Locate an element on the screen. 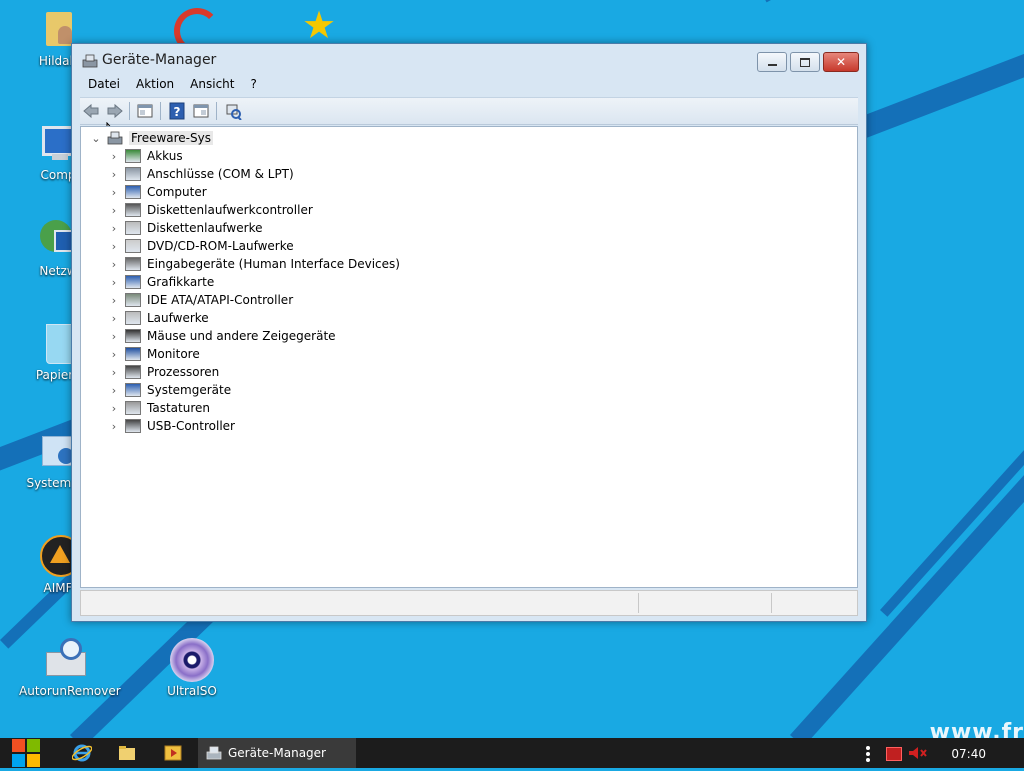 This screenshot has width=1024, height=771. desktop-icon-ultraiso: UltraISO is located at coordinates (192, 668).